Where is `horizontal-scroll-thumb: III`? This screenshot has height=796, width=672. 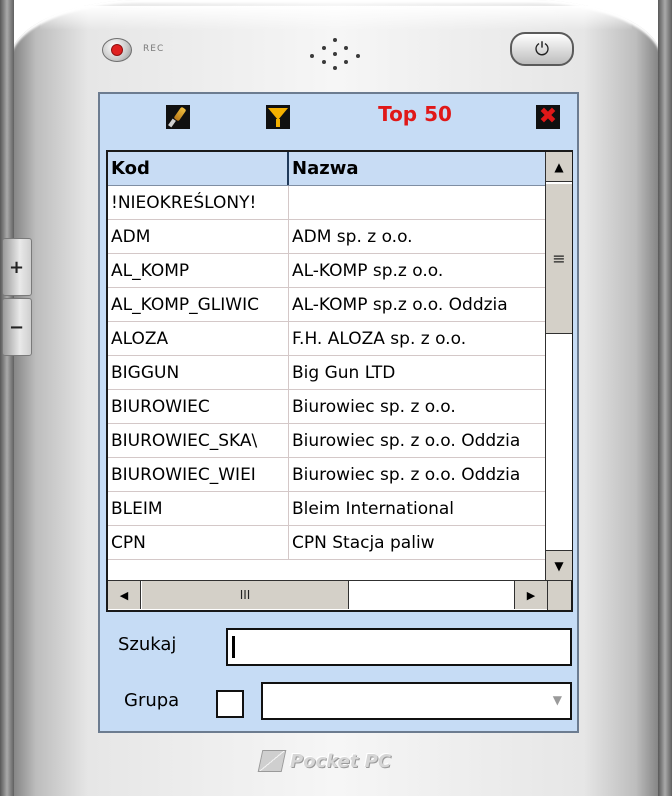 horizontal-scroll-thumb: III is located at coordinates (245, 595).